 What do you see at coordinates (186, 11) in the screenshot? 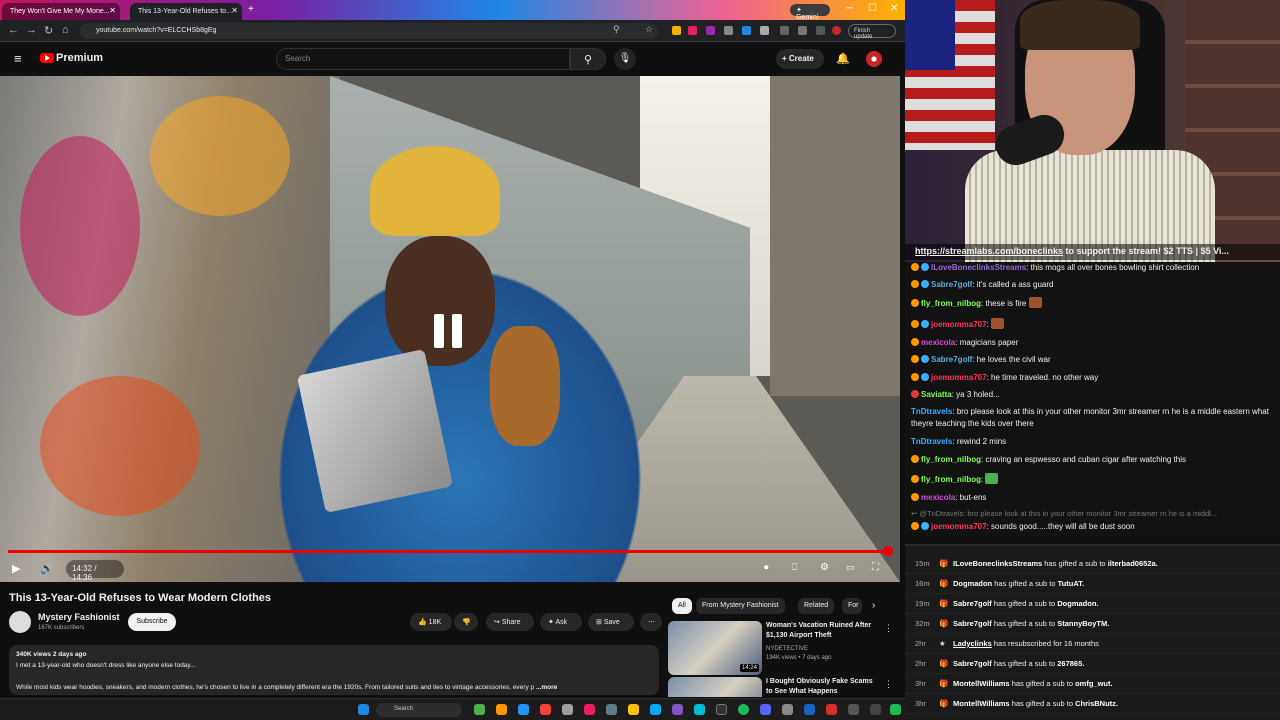
I see `browser-tab-active: This 13-Year-Old Refuses to... ✕` at bounding box center [186, 11].